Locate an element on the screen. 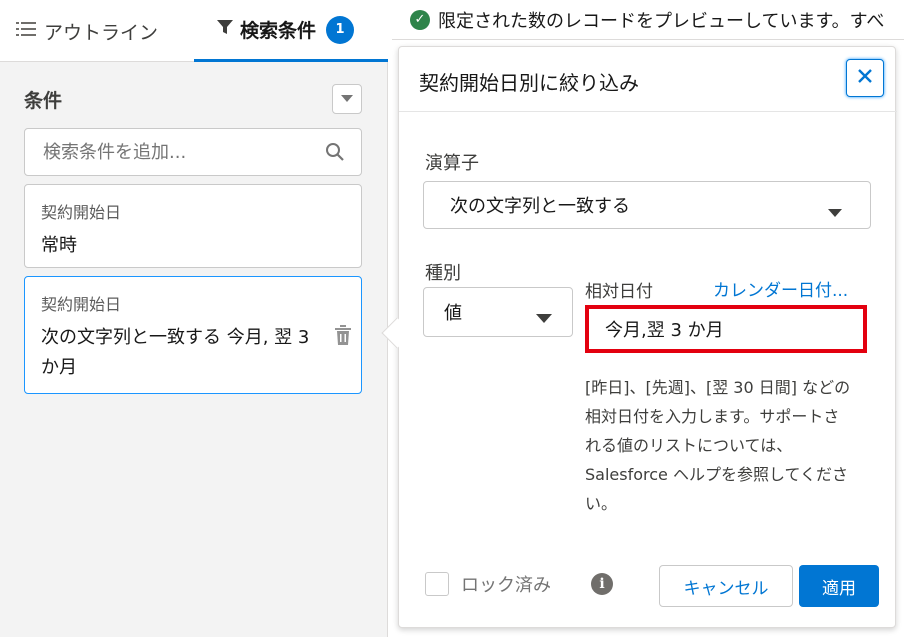 The height and width of the screenshot is (637, 904). type-value: 値 is located at coordinates (453, 313).